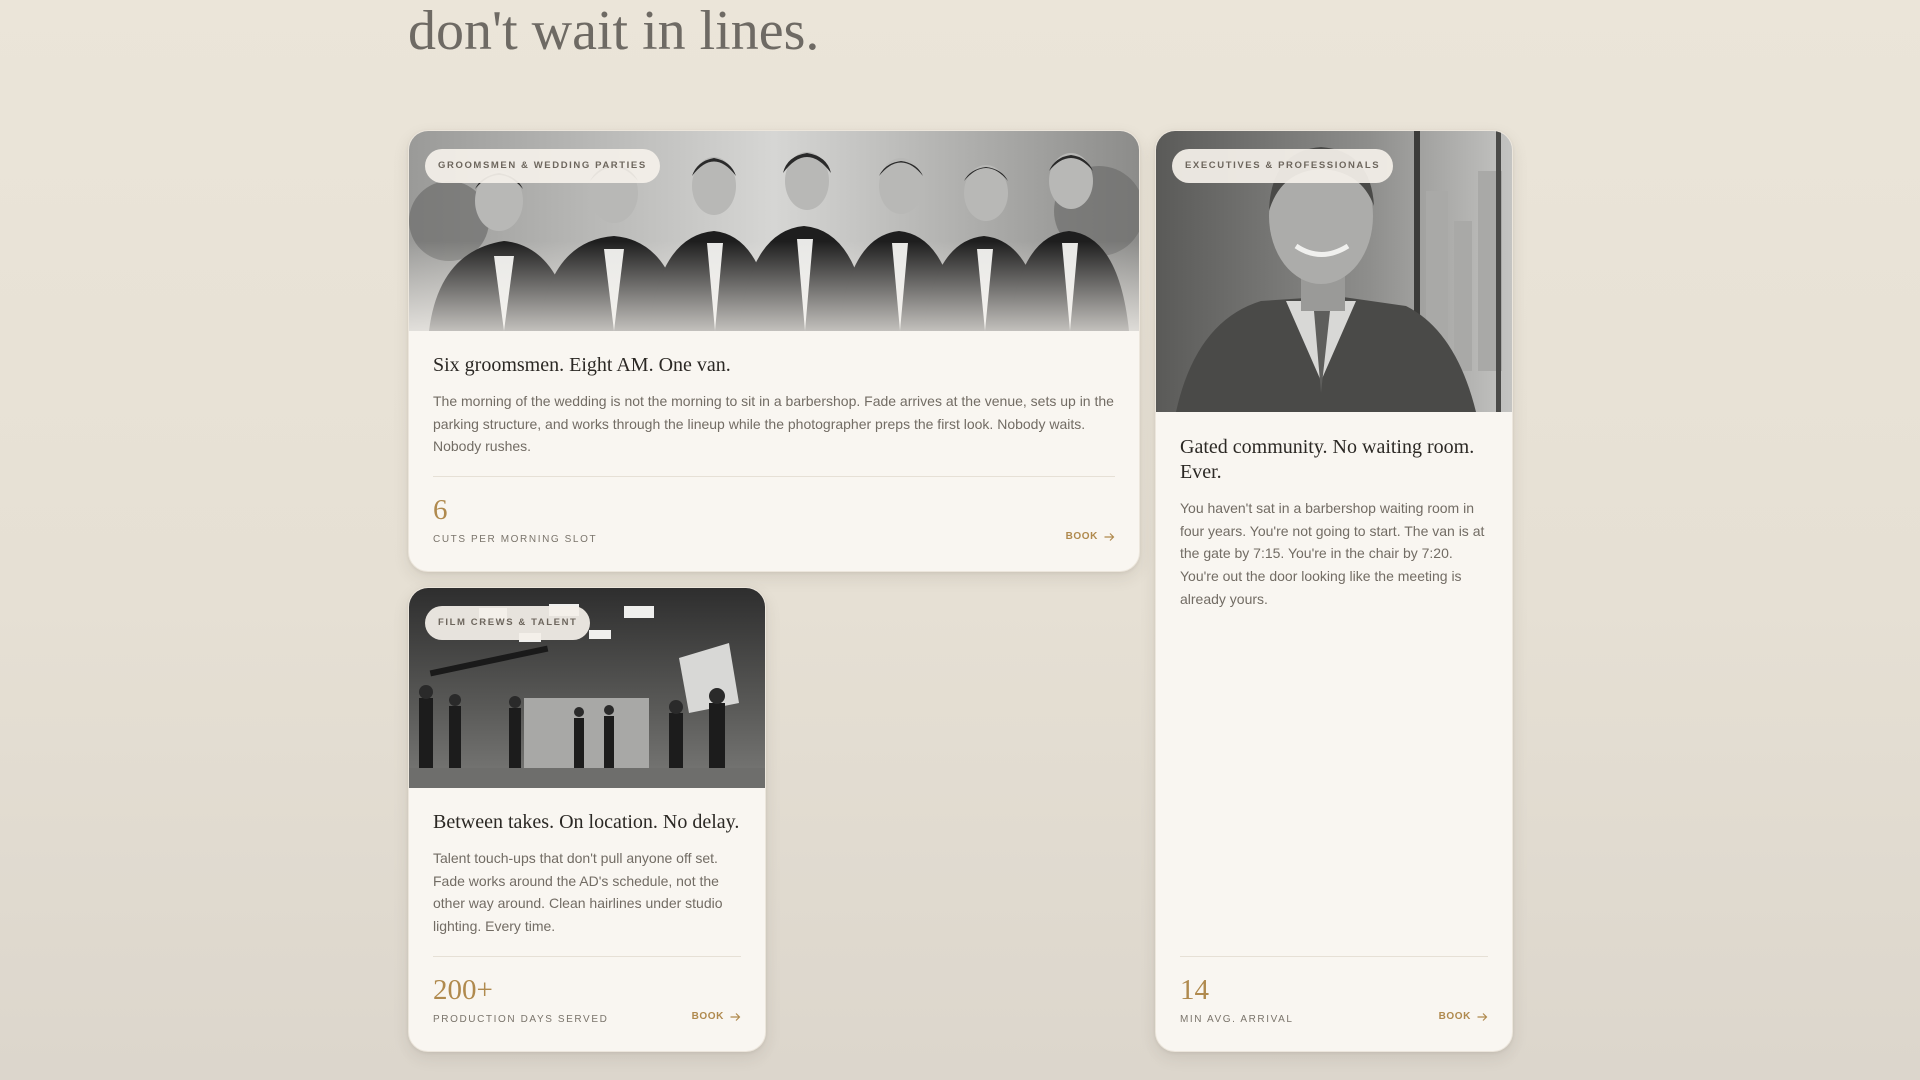 This screenshot has width=1920, height=1080. What do you see at coordinates (614, 31) in the screenshot?
I see `section-headline: don't wait in lines.` at bounding box center [614, 31].